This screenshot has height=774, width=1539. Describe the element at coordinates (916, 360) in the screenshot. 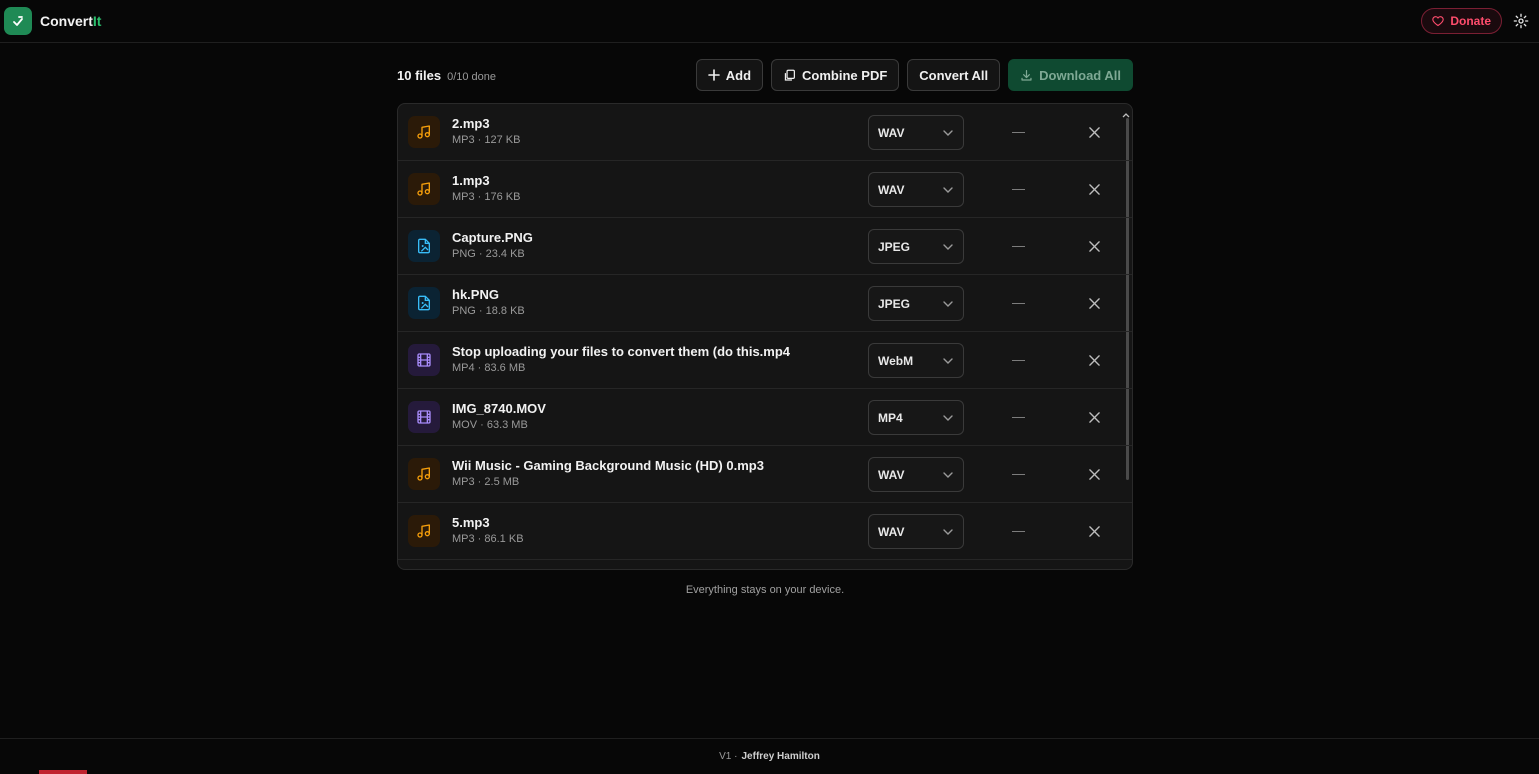

I see `output-format-select: WebM` at that location.